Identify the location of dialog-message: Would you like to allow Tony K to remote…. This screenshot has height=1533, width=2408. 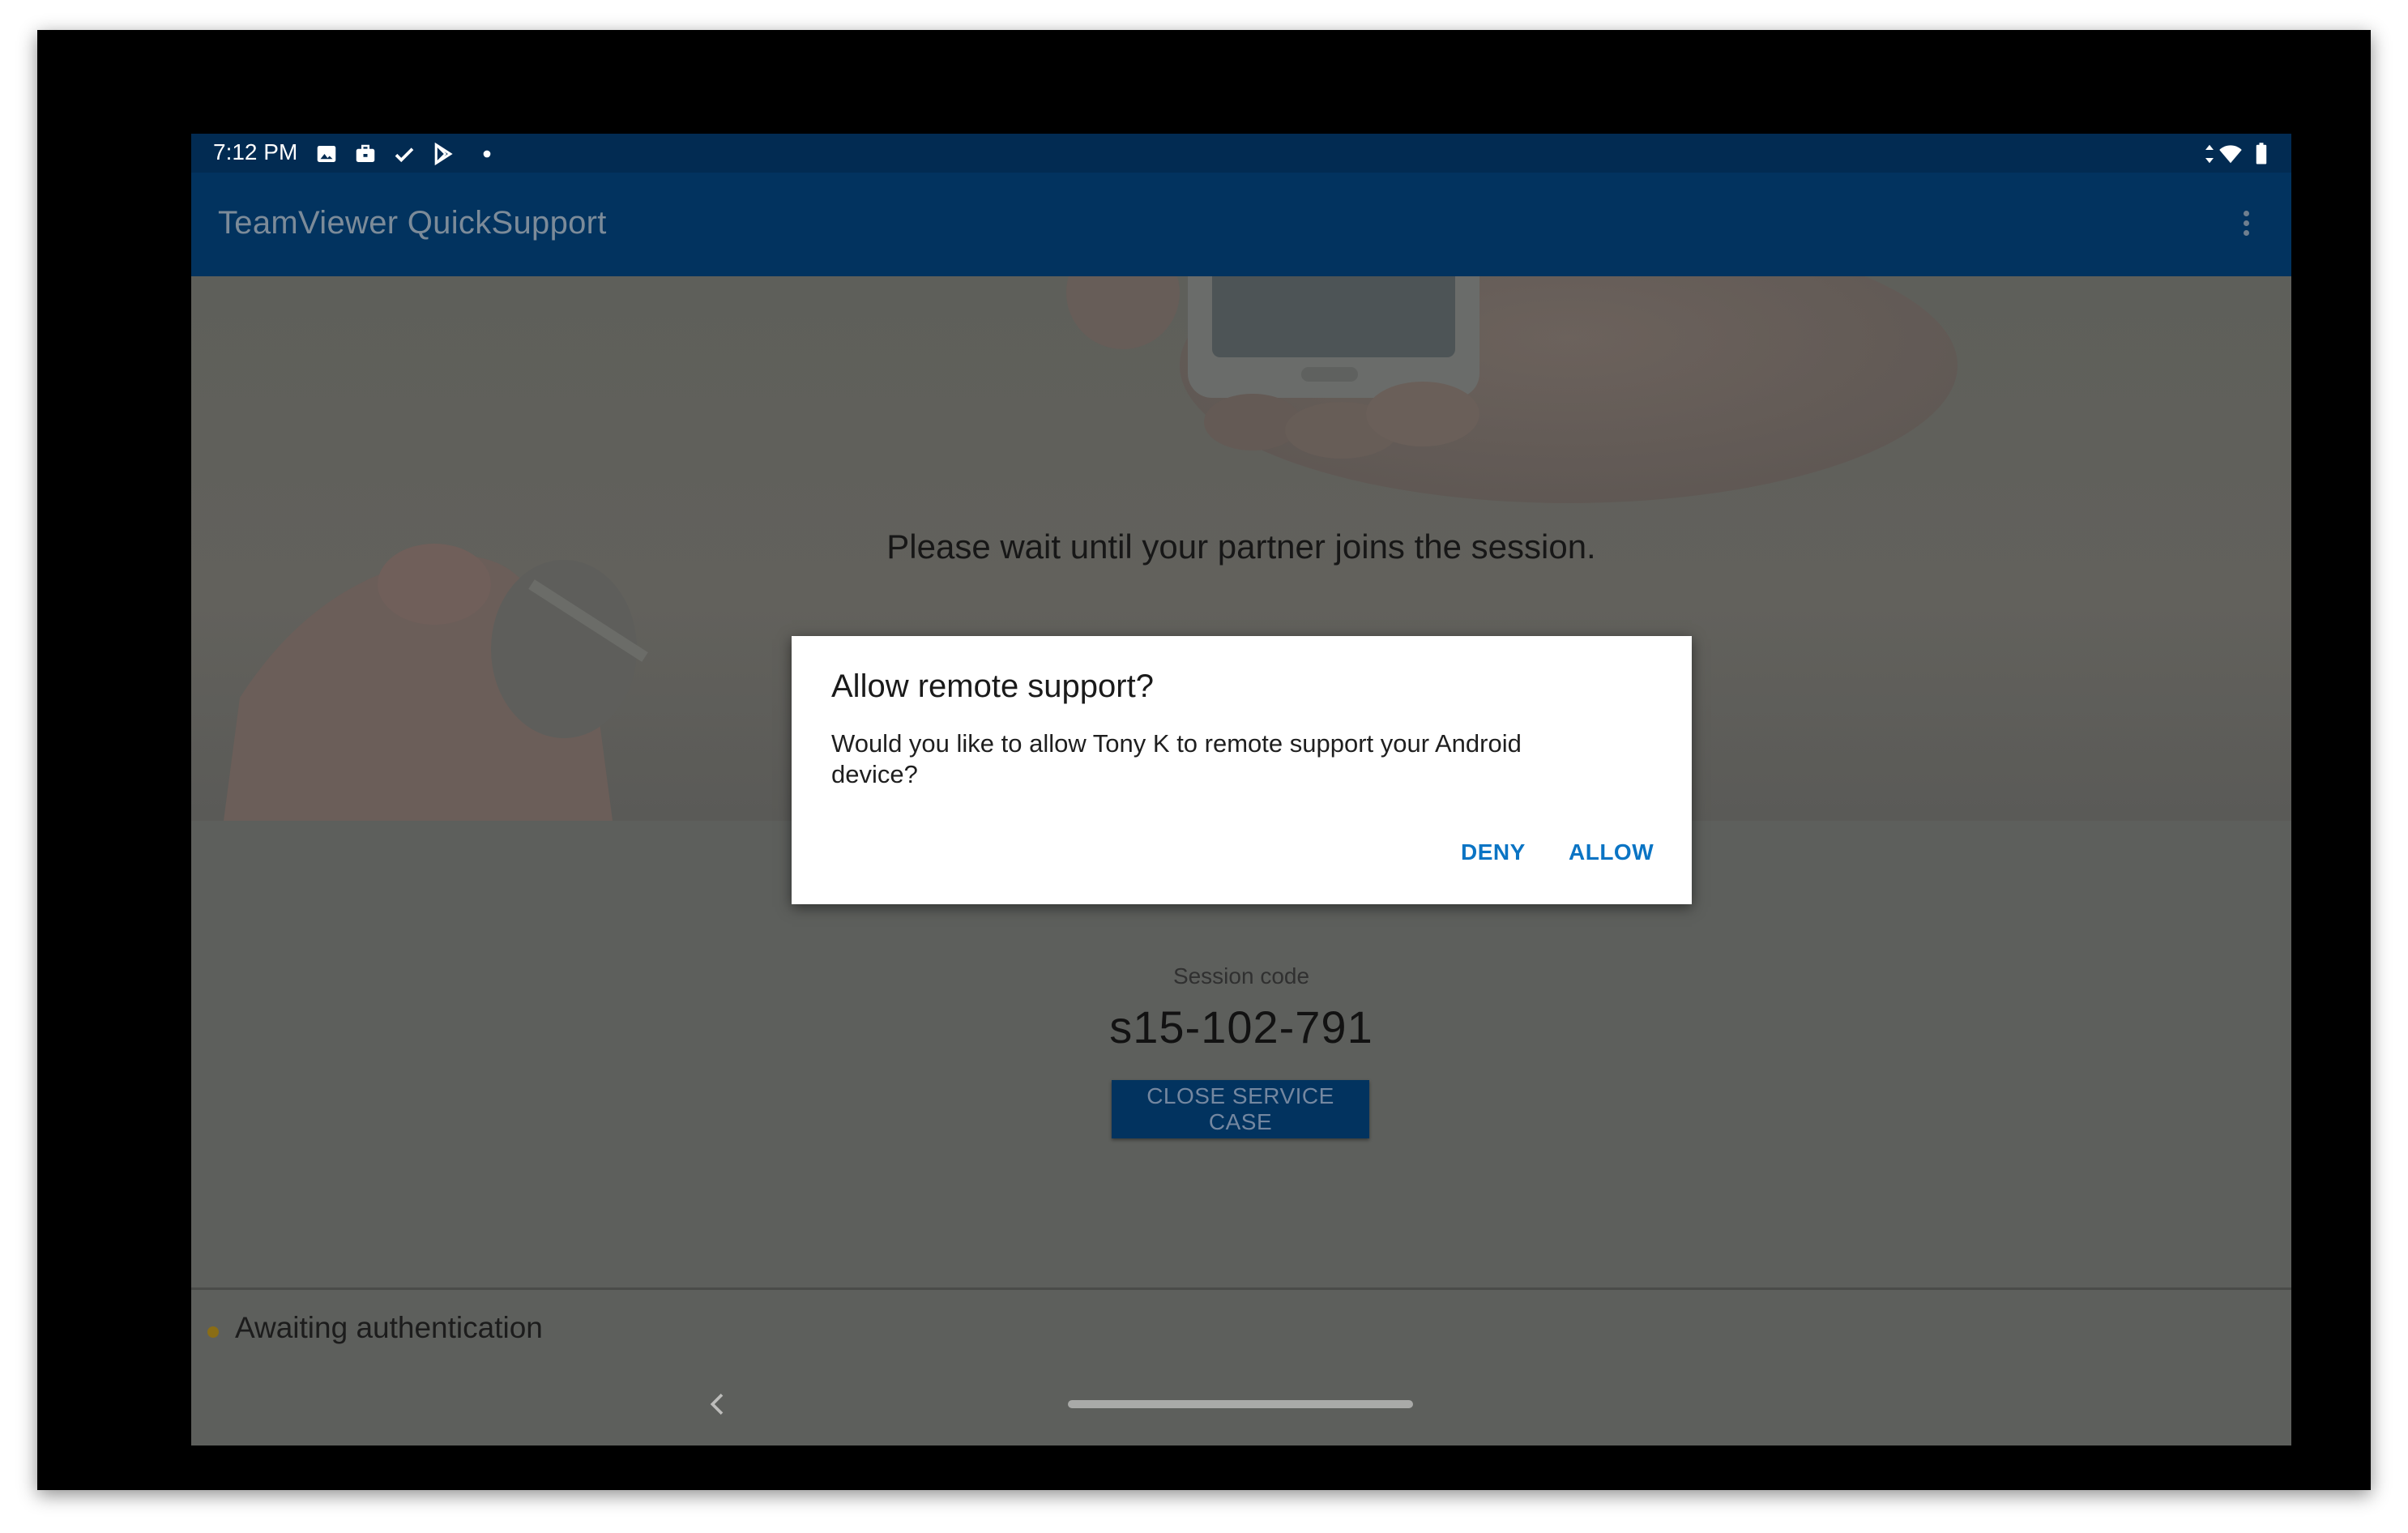
(1176, 758).